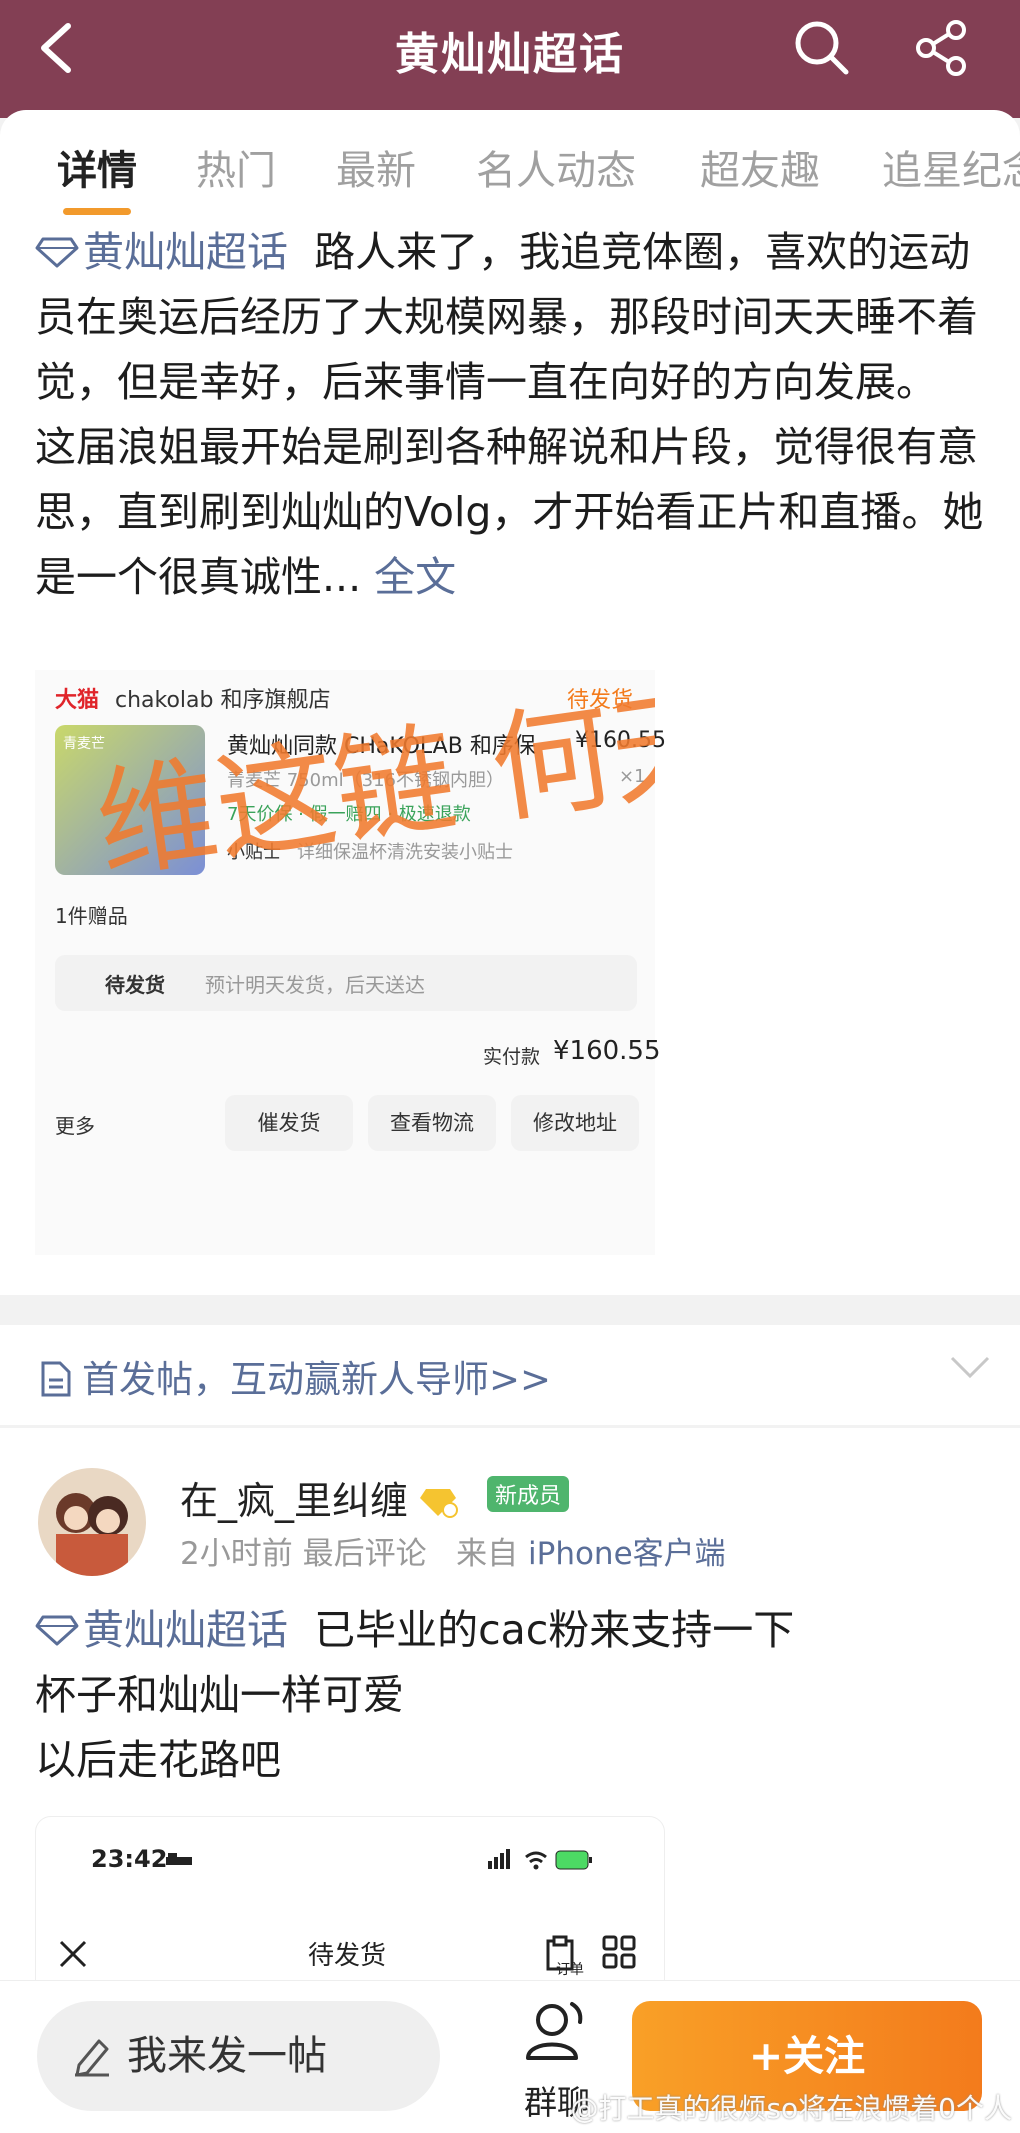  Describe the element at coordinates (223, 700) in the screenshot. I see `store-name: chakolab 和序旗舰店` at that location.